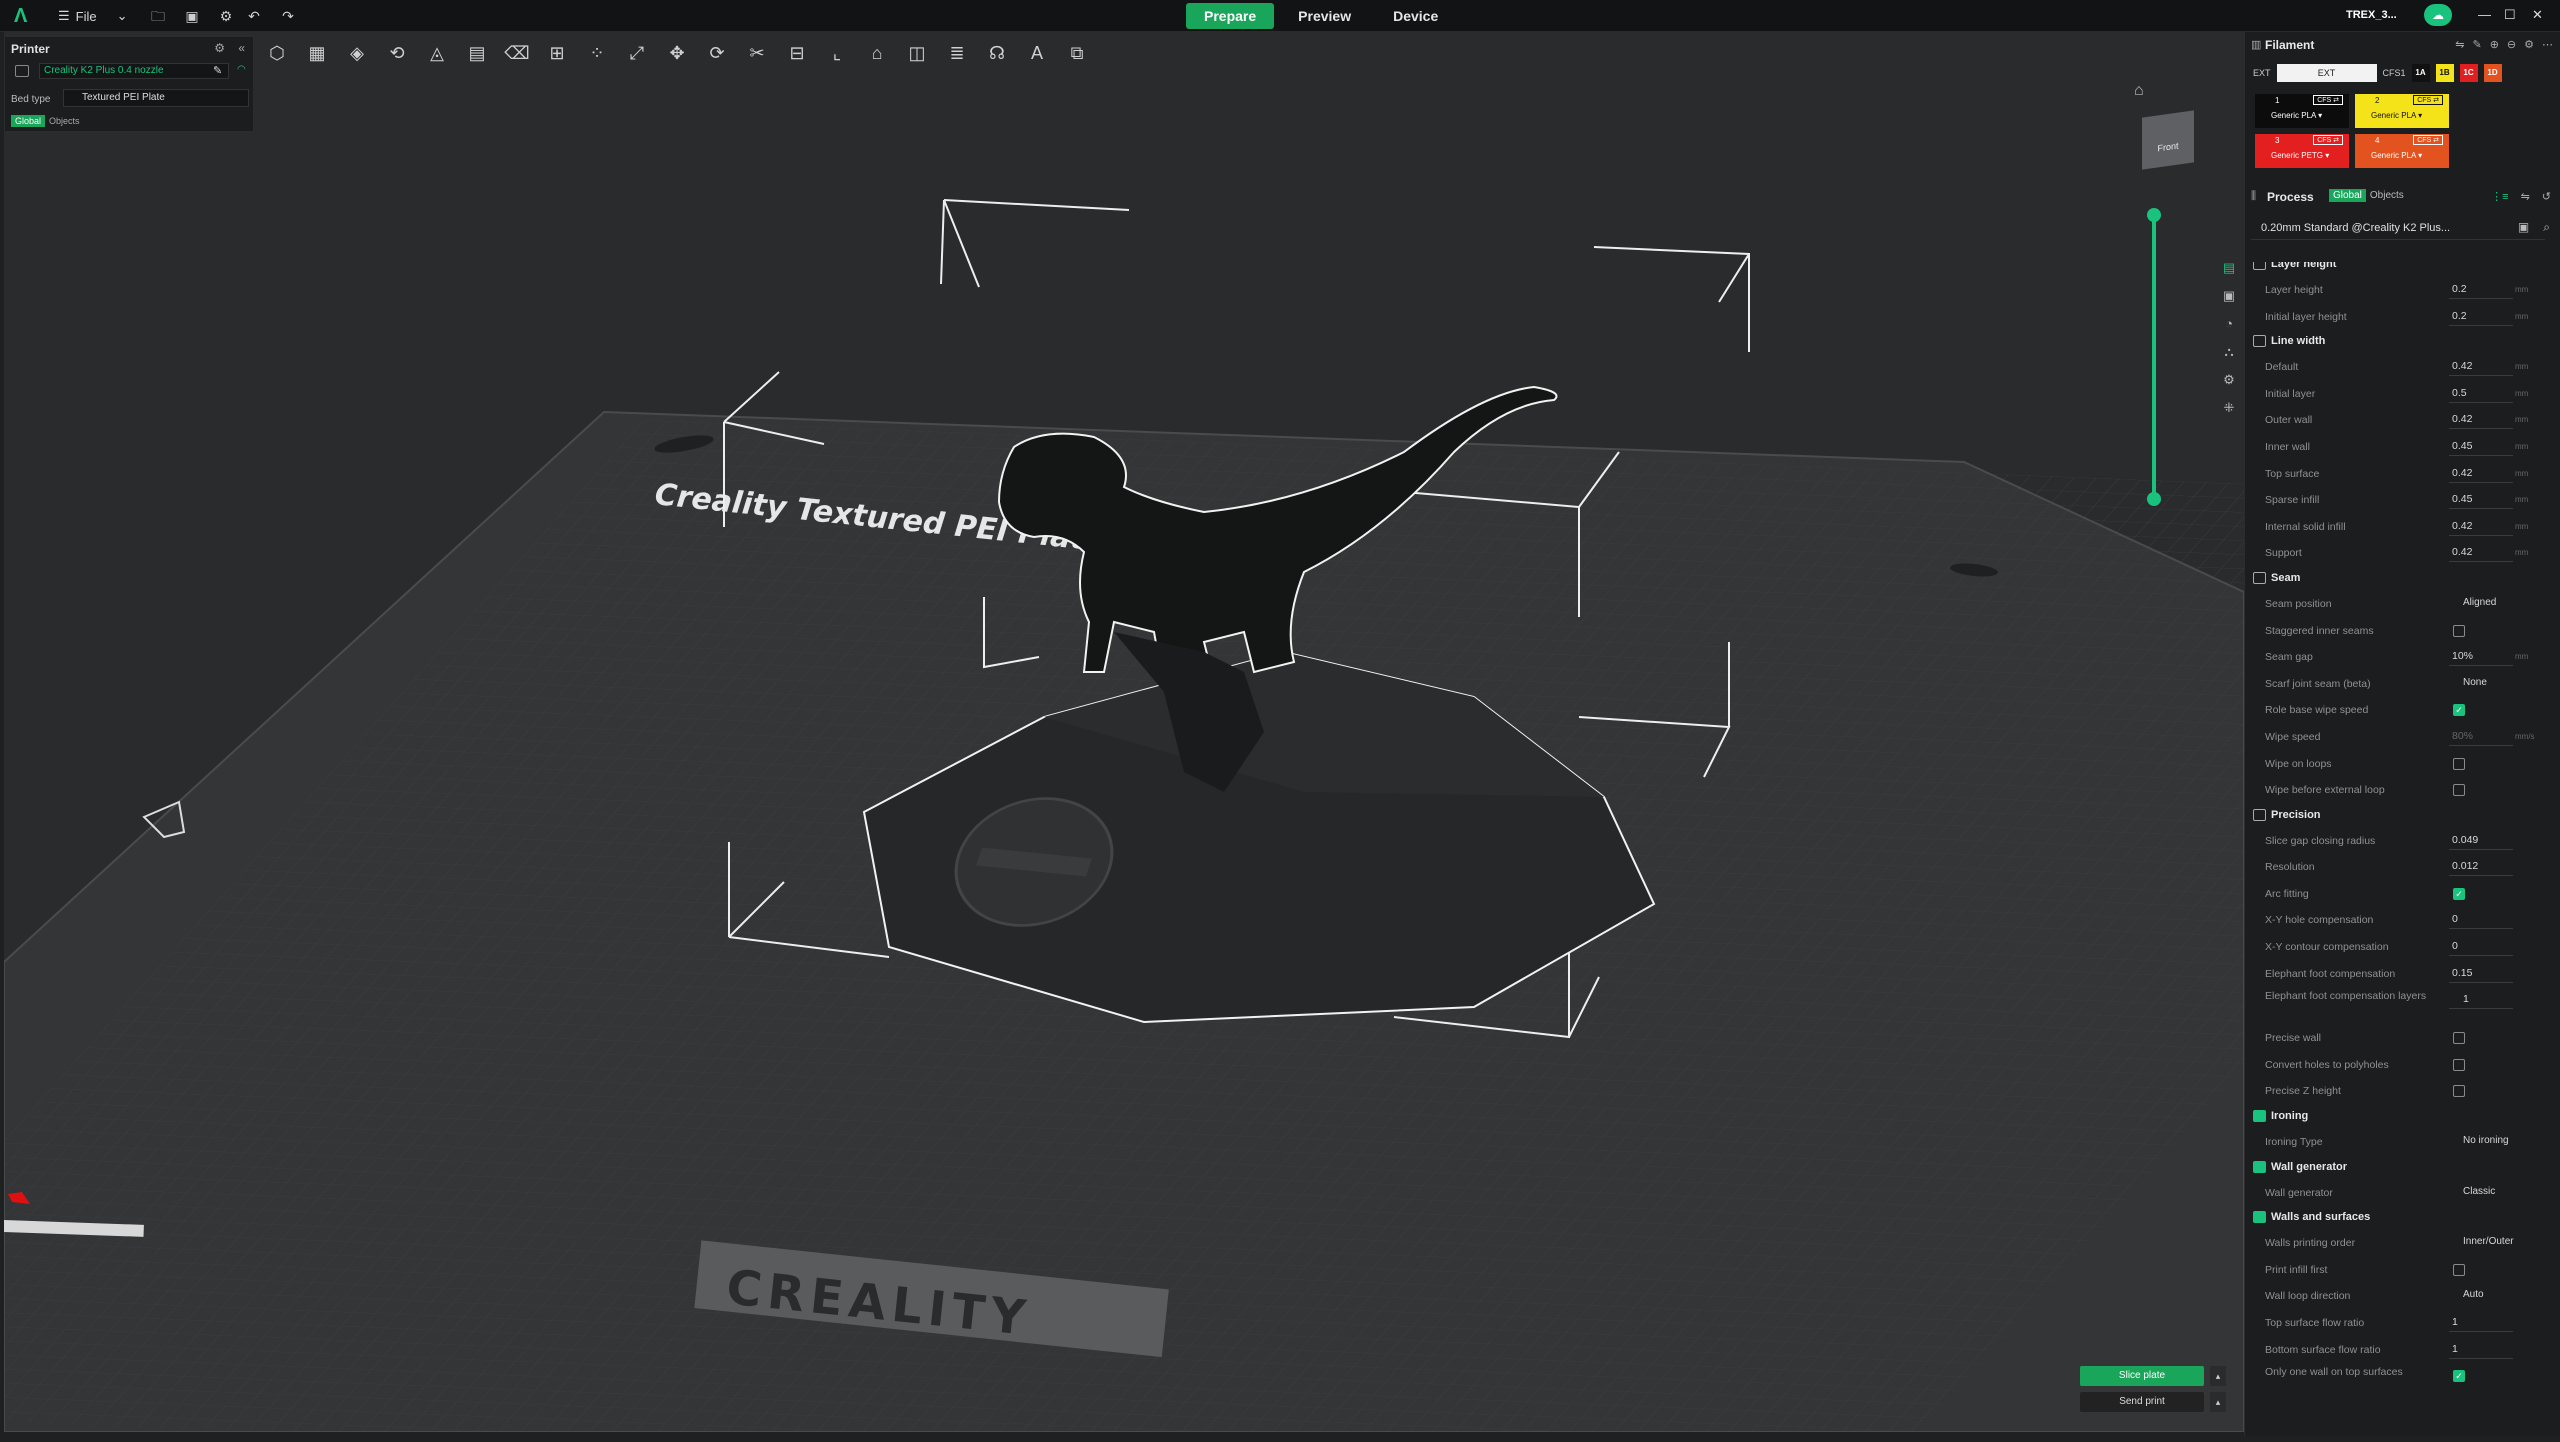  What do you see at coordinates (1415, 16) in the screenshot?
I see `tab-device: Device` at bounding box center [1415, 16].